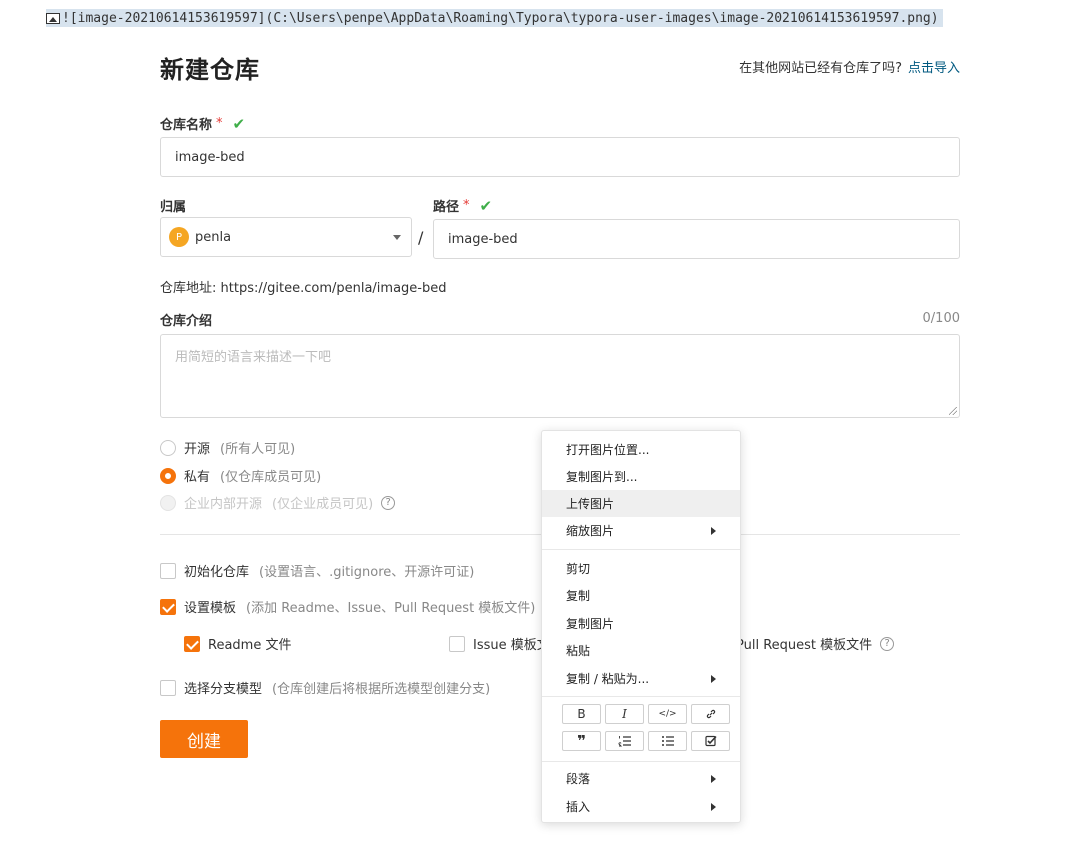 This screenshot has width=1079, height=848. What do you see at coordinates (391, 608) in the screenshot?
I see `checkbox-hint: (添加 Readme、Issue、Pull Request 模板文件)` at bounding box center [391, 608].